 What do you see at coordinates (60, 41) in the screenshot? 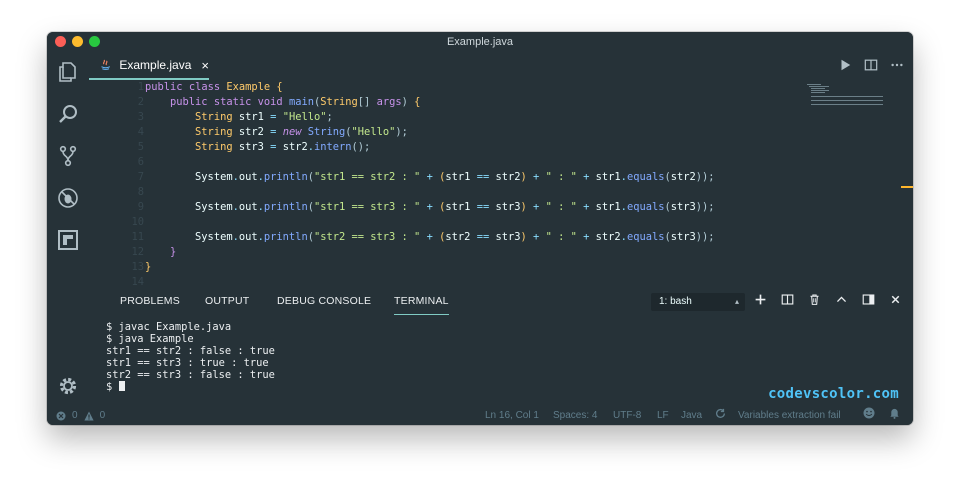
I see `close-window-button` at bounding box center [60, 41].